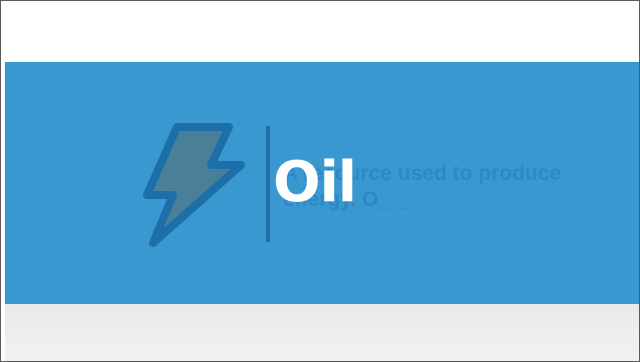 This screenshot has width=640, height=362. Describe the element at coordinates (315, 182) in the screenshot. I see `answer-word: Oil` at that location.